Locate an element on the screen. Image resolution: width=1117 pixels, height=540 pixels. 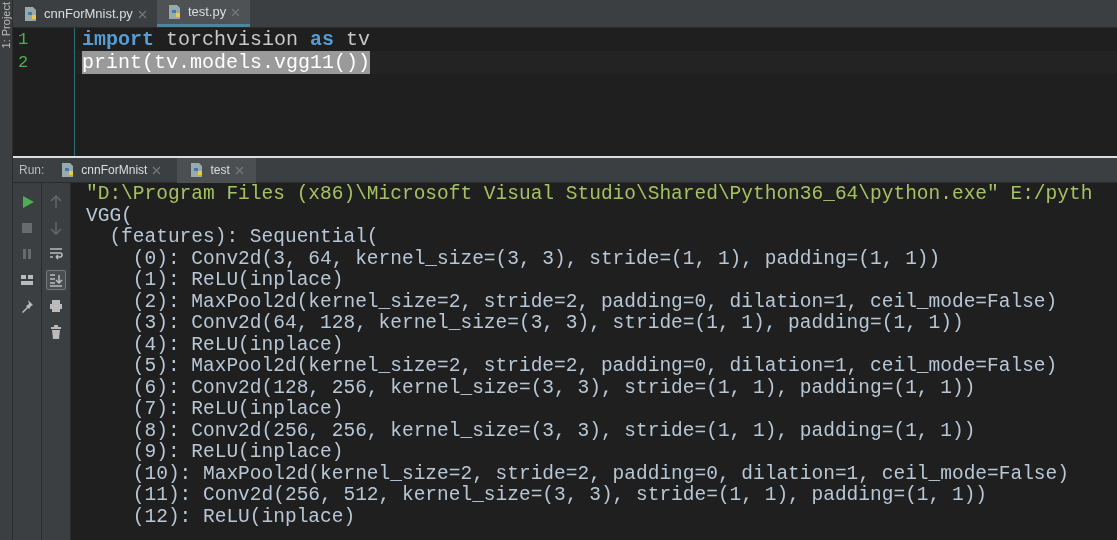
editor-tab: cnnForMnist.py is located at coordinates (85, 13).